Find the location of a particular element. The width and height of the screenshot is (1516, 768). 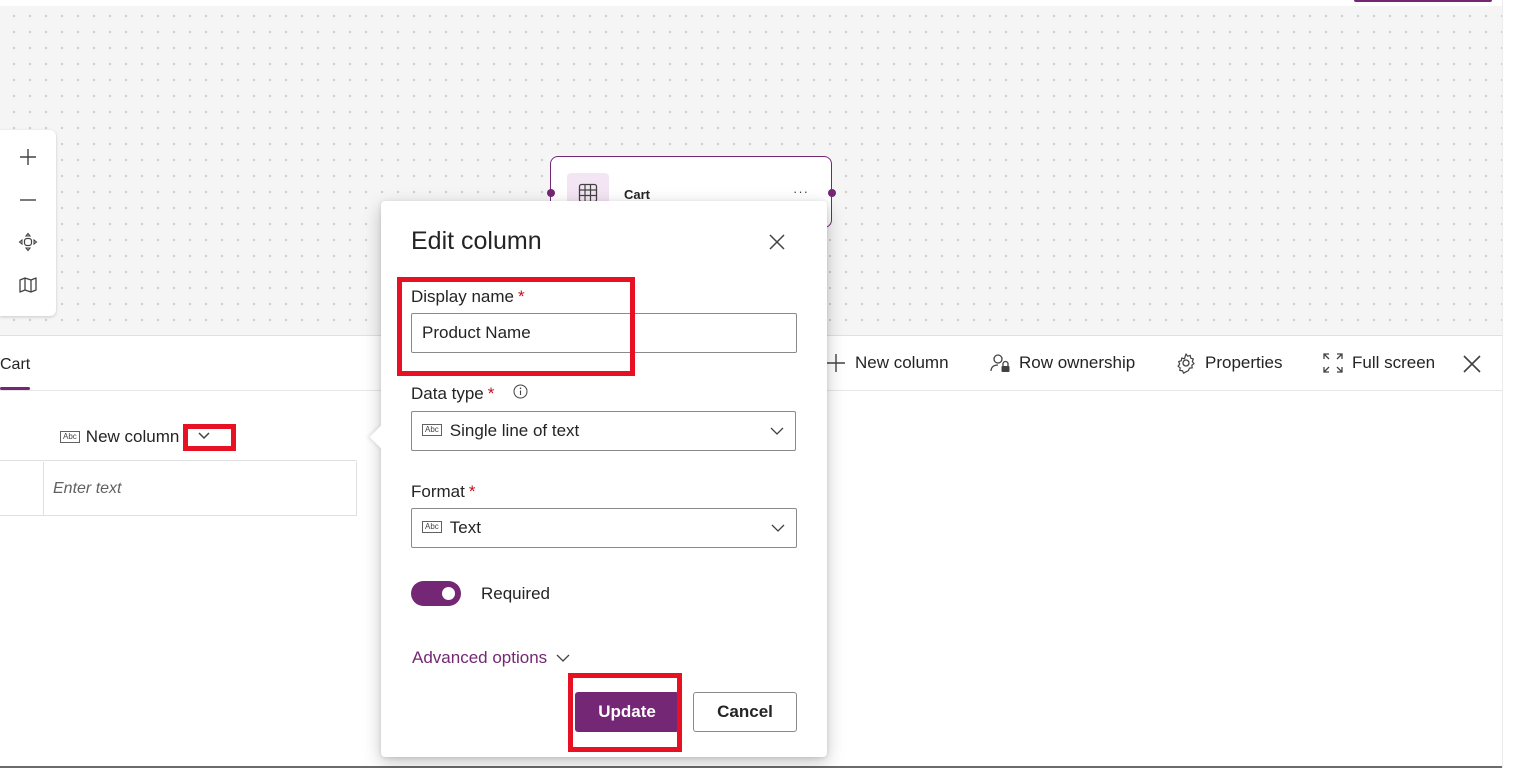

advanced-options-link: Advanced options is located at coordinates (491, 658).